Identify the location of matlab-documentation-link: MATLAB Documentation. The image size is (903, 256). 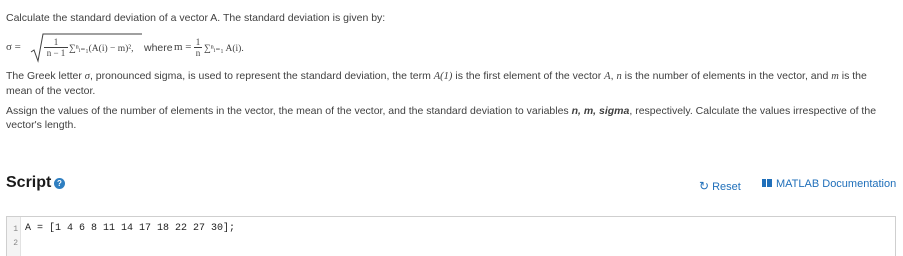
(829, 184).